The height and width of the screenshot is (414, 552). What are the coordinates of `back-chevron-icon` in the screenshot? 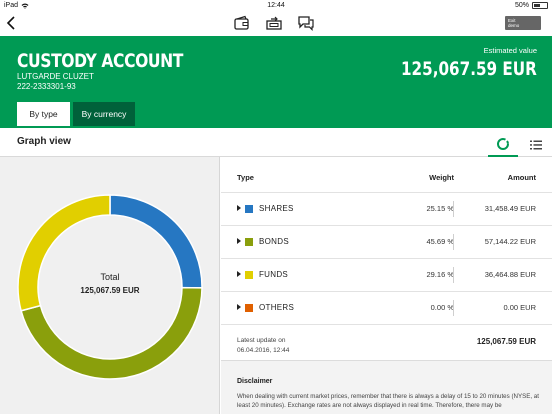 It's located at (12, 23).